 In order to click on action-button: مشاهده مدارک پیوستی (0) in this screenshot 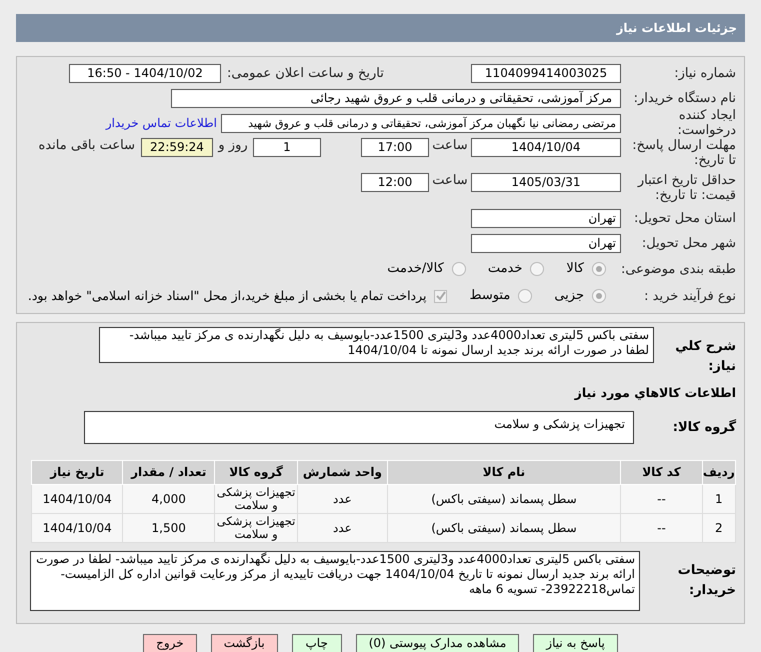, I will do `click(438, 643)`.